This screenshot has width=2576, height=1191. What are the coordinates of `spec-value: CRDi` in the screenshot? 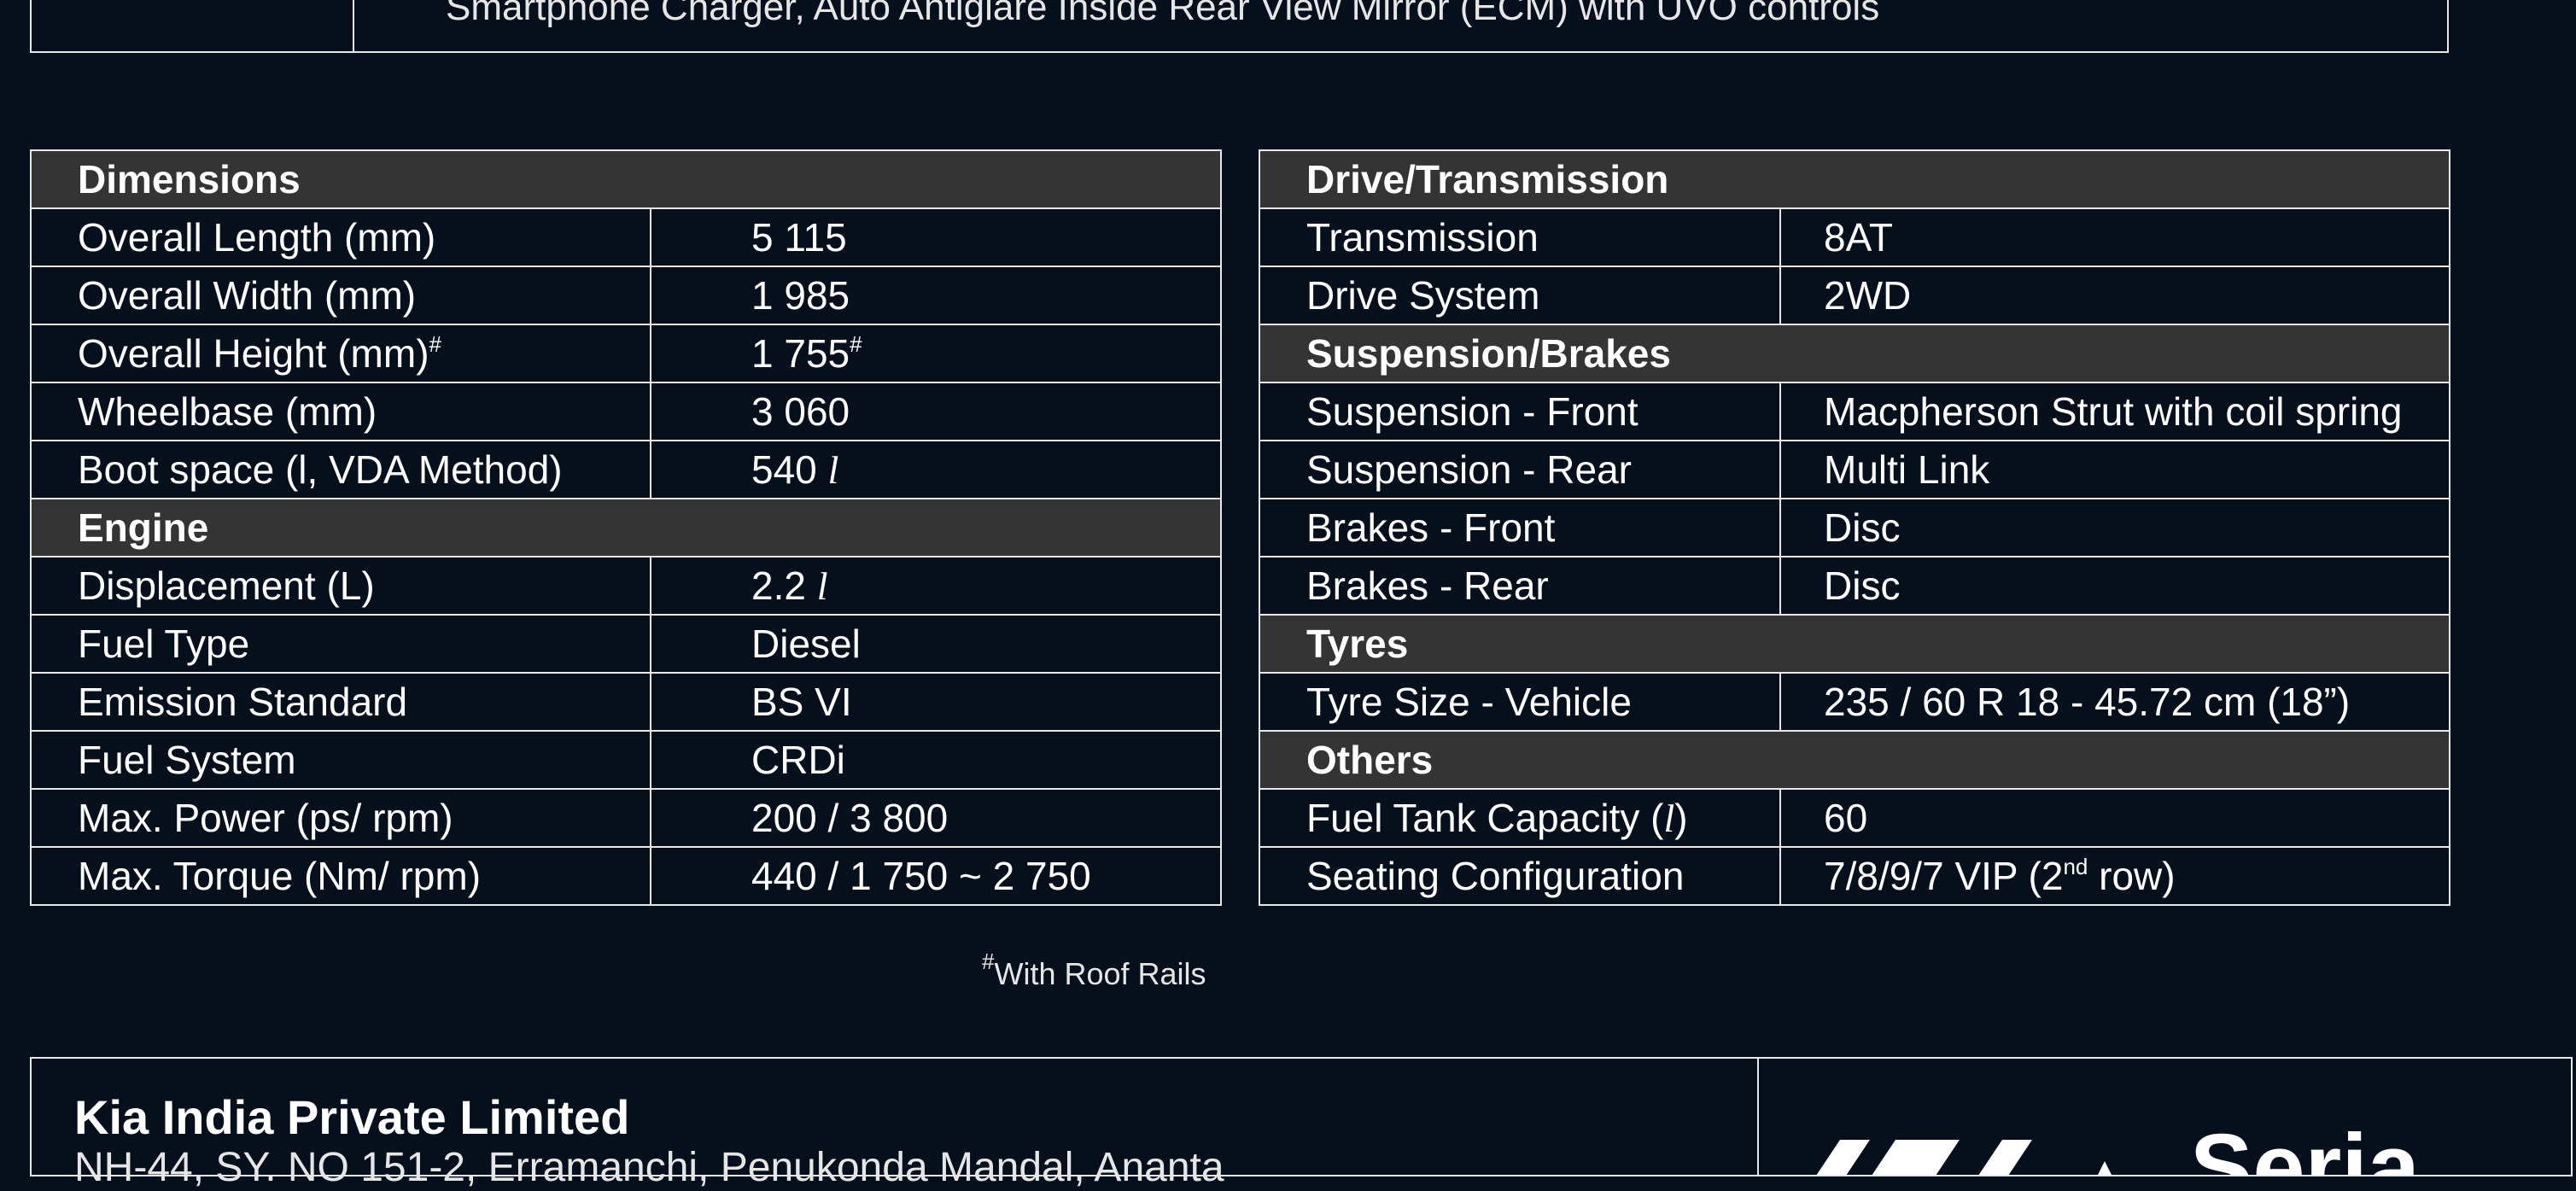 It's located at (936, 760).